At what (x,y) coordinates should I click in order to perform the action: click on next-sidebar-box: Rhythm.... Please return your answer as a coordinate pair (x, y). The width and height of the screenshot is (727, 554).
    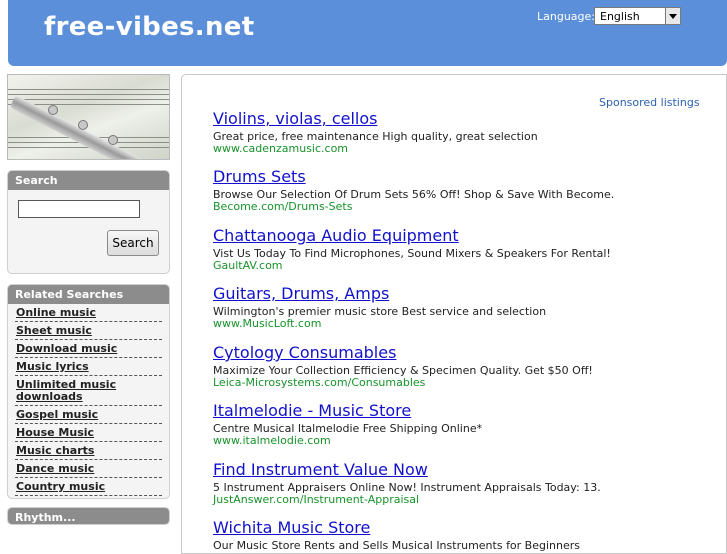
    Looking at the image, I should click on (88, 516).